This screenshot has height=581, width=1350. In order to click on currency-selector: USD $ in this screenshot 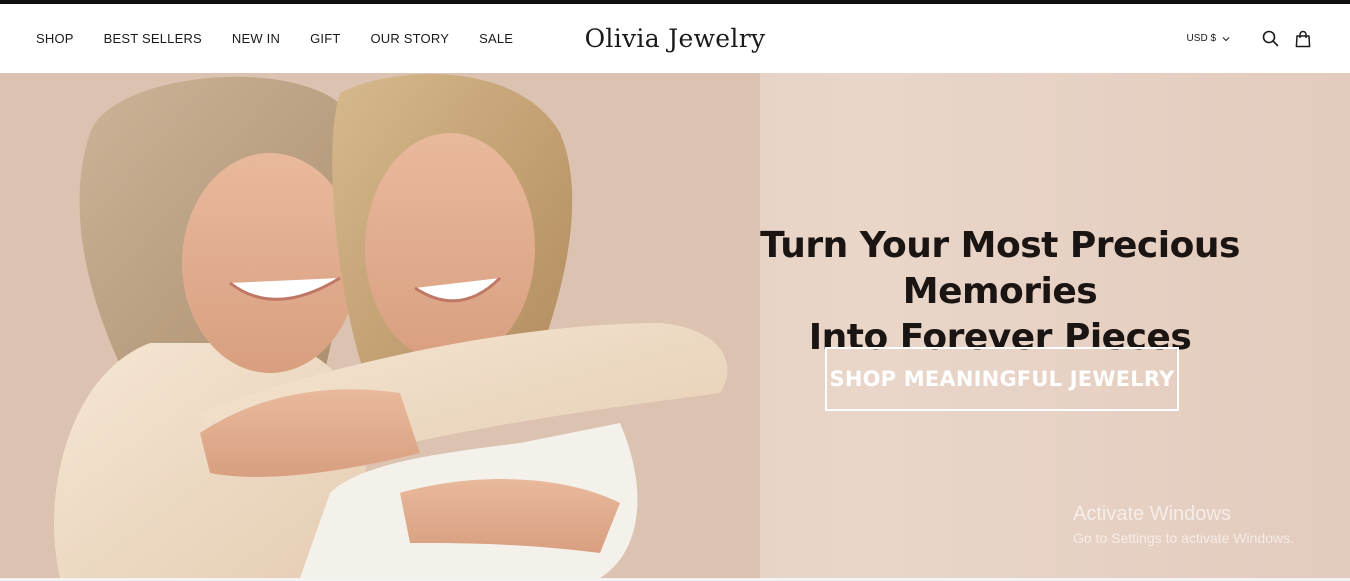, I will do `click(1208, 38)`.